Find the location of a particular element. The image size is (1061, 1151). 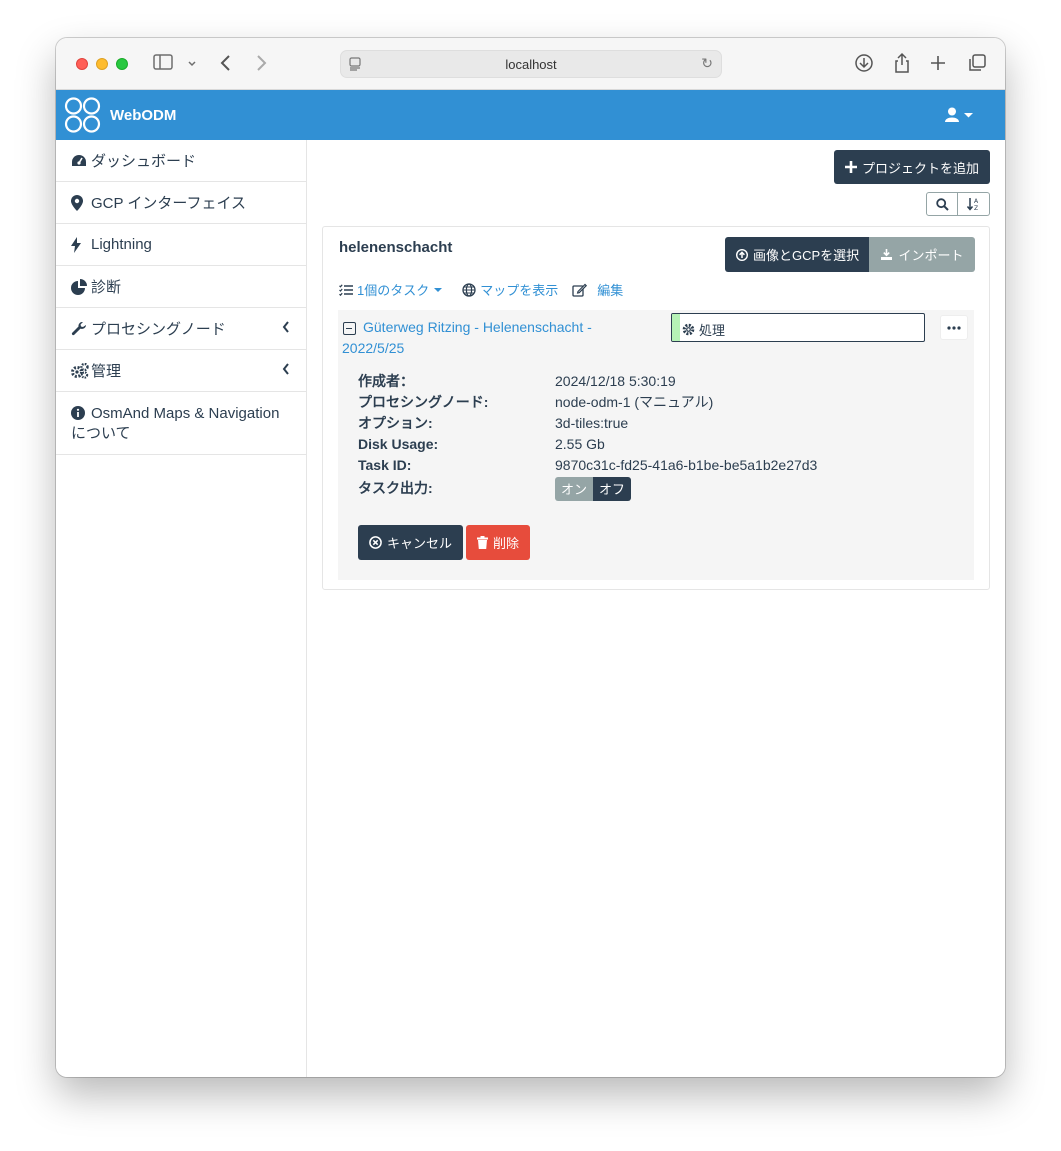

plus-icon is located at coordinates (850, 167).